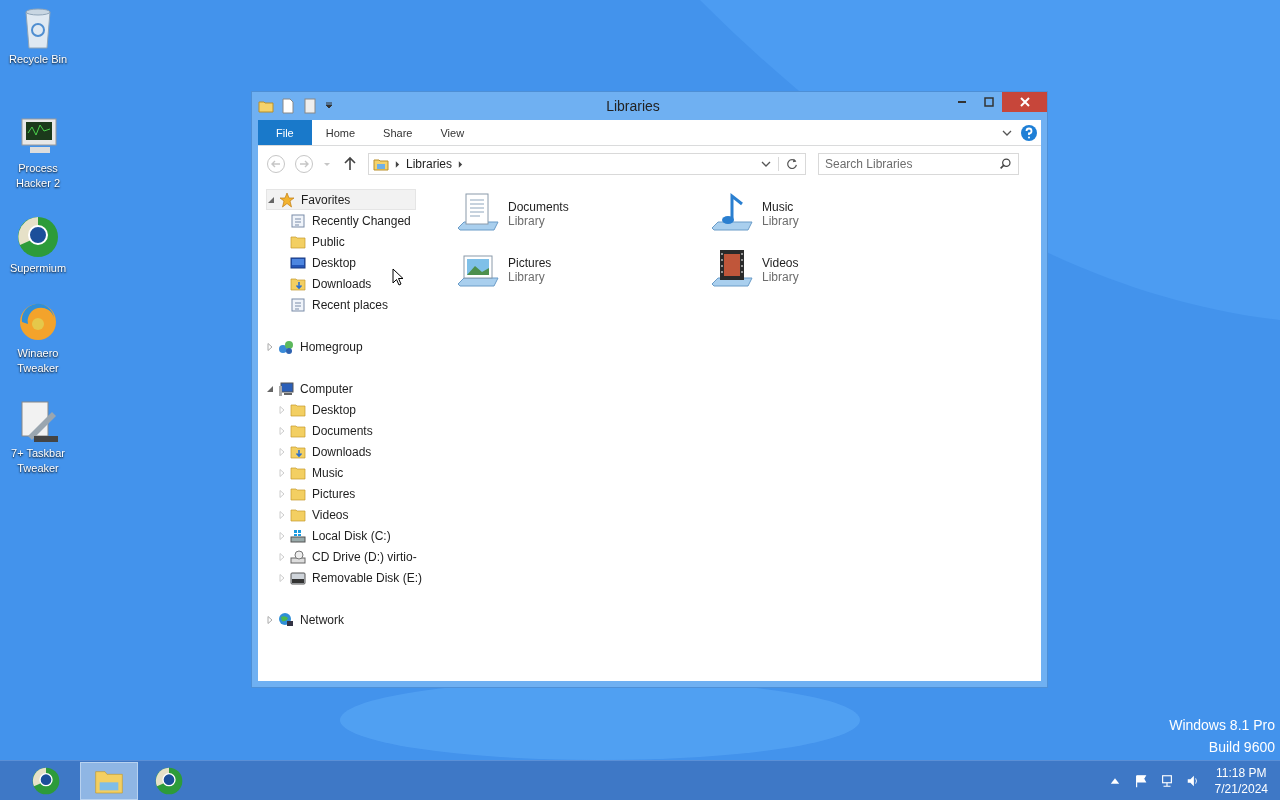  Describe the element at coordinates (298, 262) in the screenshot. I see `monitor-icon` at that location.